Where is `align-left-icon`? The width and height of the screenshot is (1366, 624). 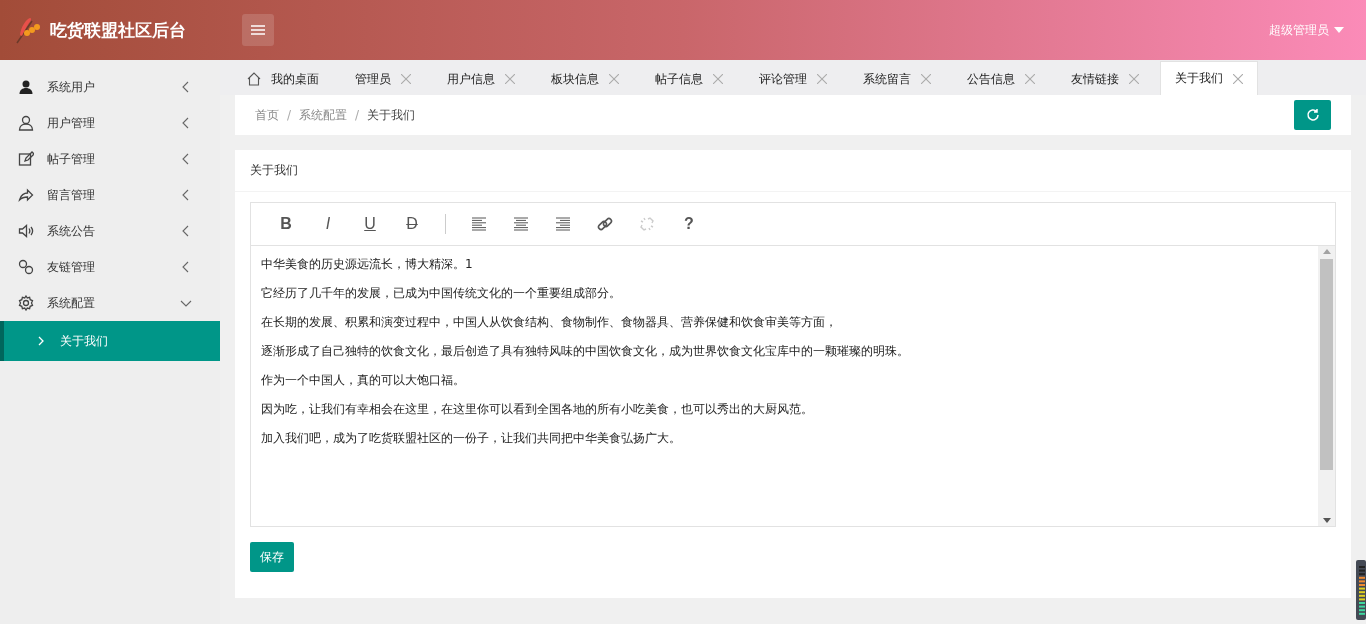 align-left-icon is located at coordinates (479, 224).